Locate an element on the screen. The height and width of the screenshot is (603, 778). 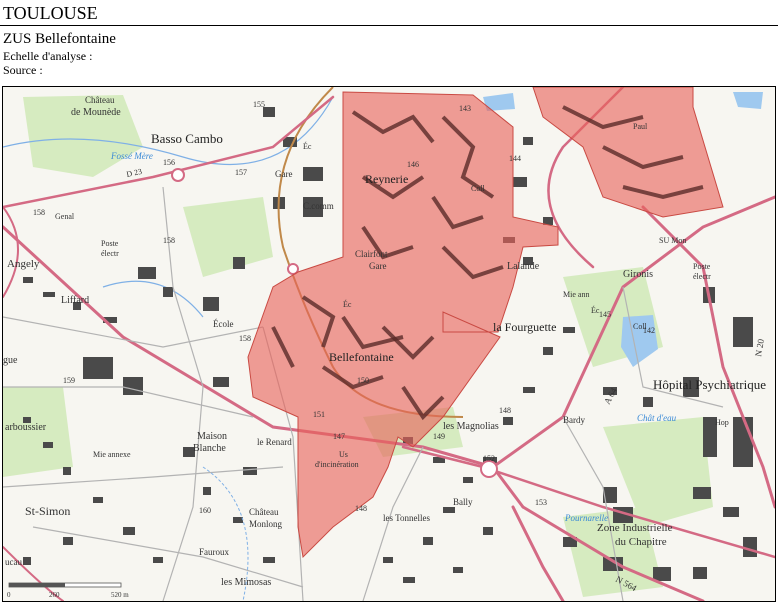
elevation-label: 146 is located at coordinates (413, 164).